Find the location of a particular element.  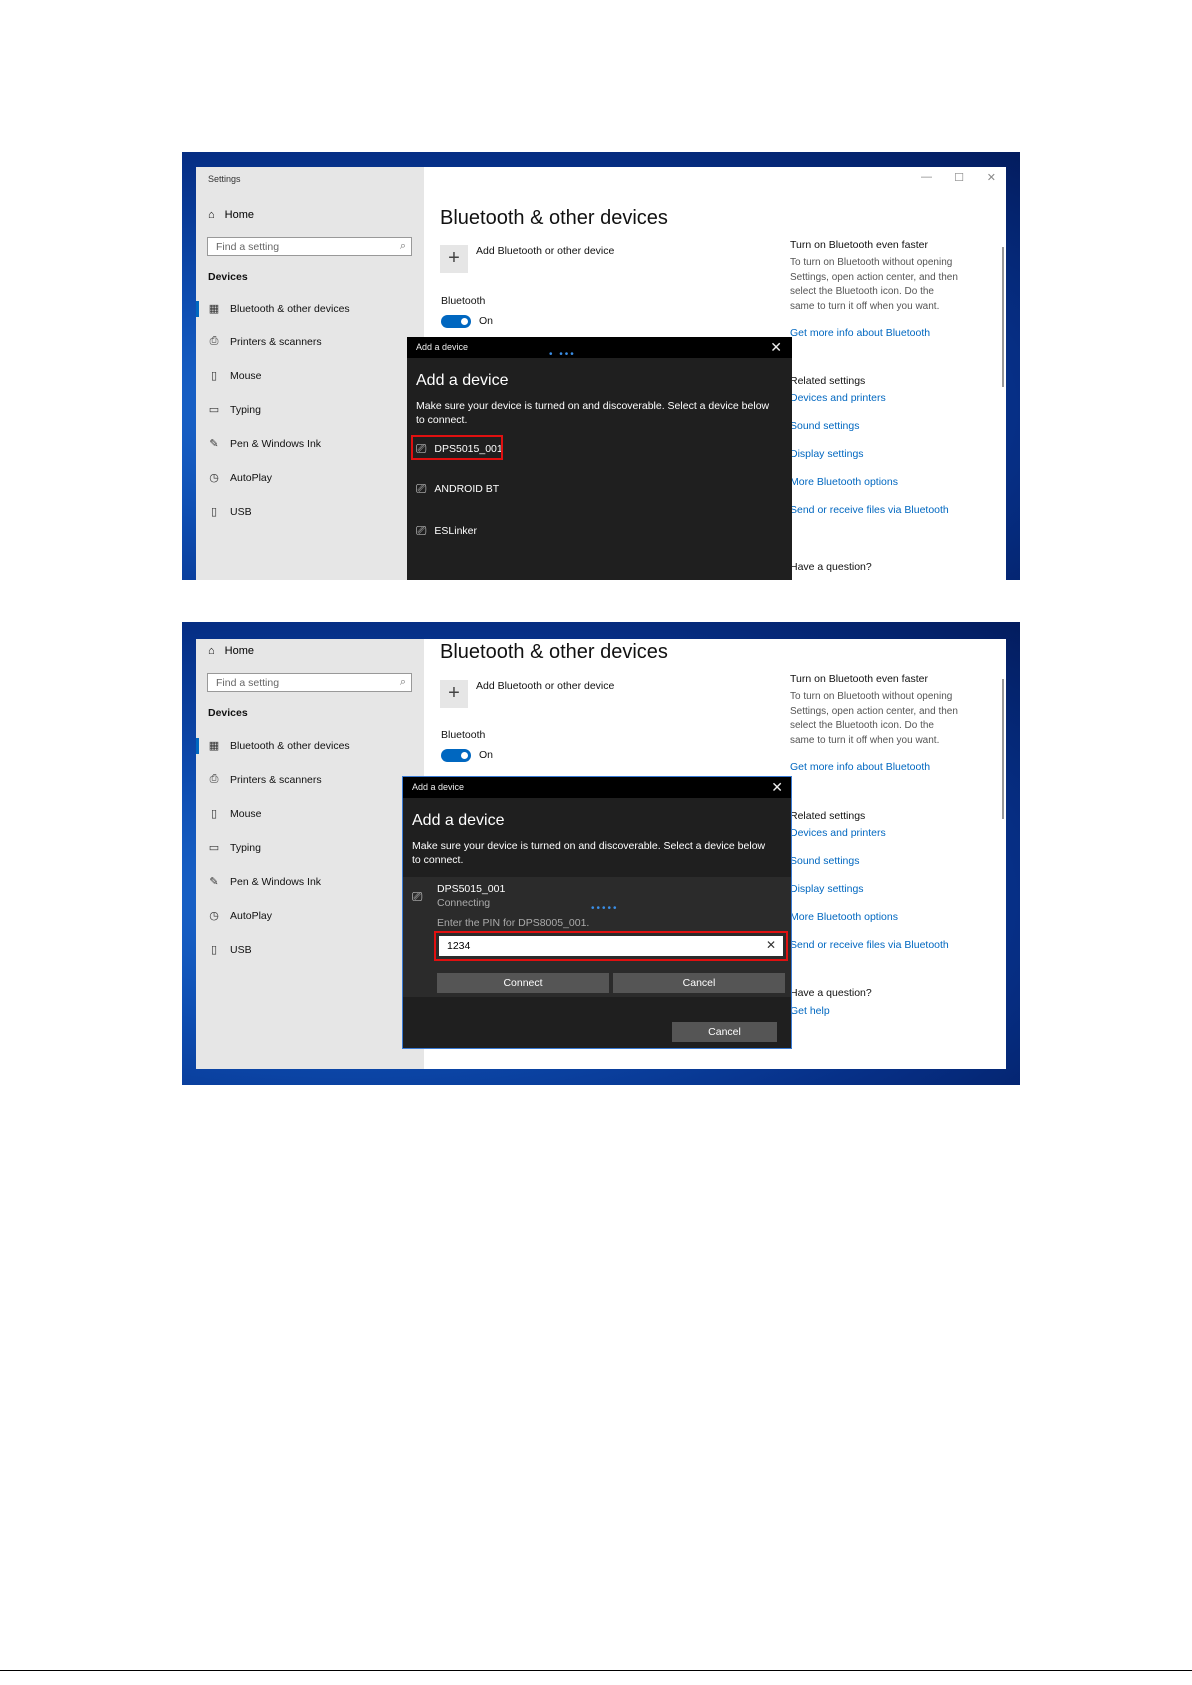

device-item: ⎚ ESLinker is located at coordinates (446, 531).